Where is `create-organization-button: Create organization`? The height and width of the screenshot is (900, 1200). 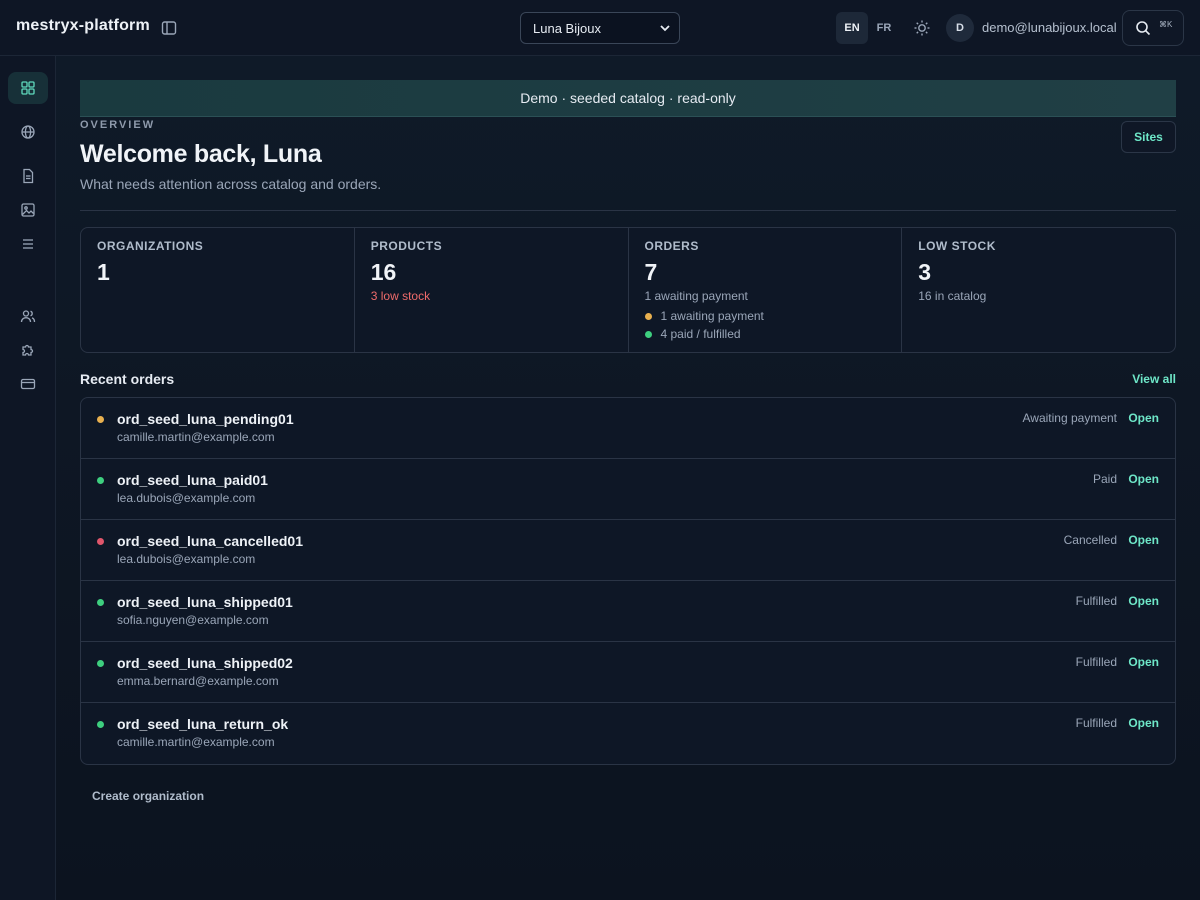
create-organization-button: Create organization is located at coordinates (148, 796).